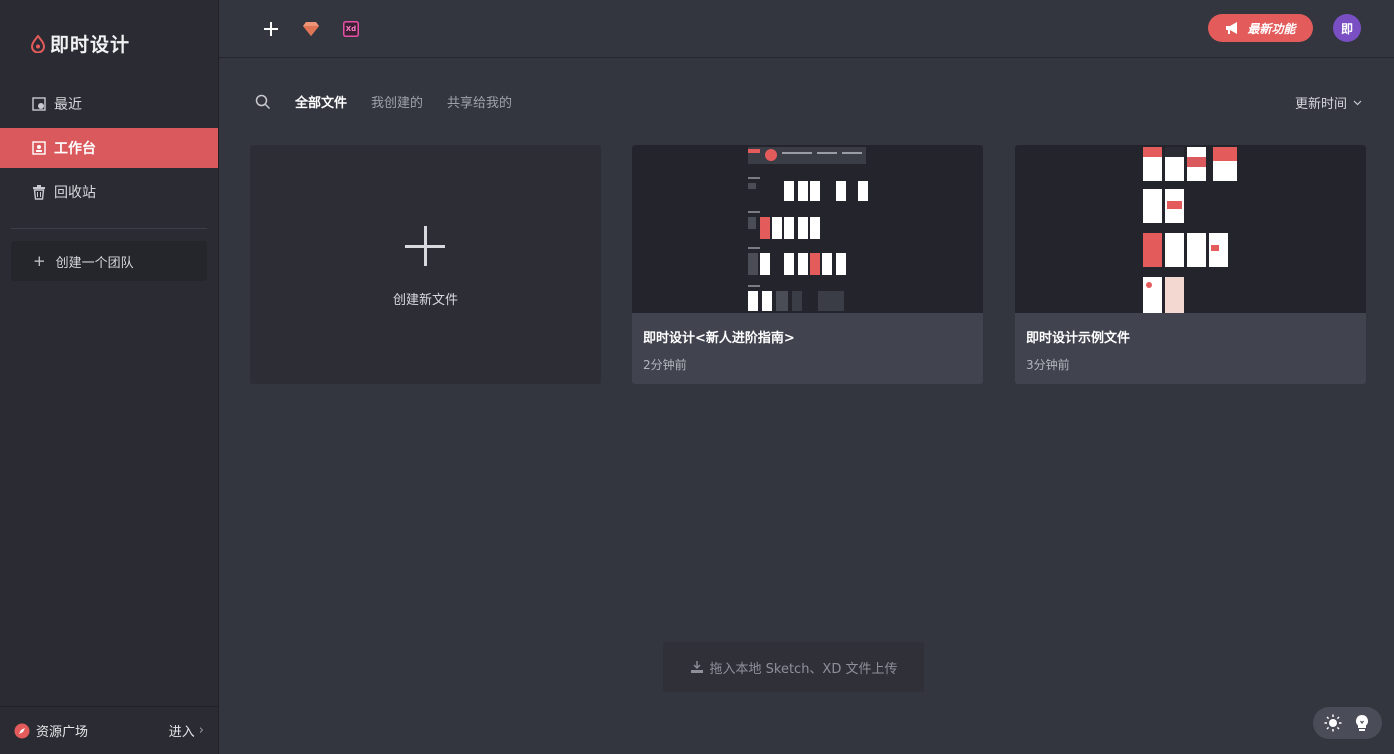 The width and height of the screenshot is (1394, 754). I want to click on tab-shared-with-me: 共享给我的, so click(479, 101).